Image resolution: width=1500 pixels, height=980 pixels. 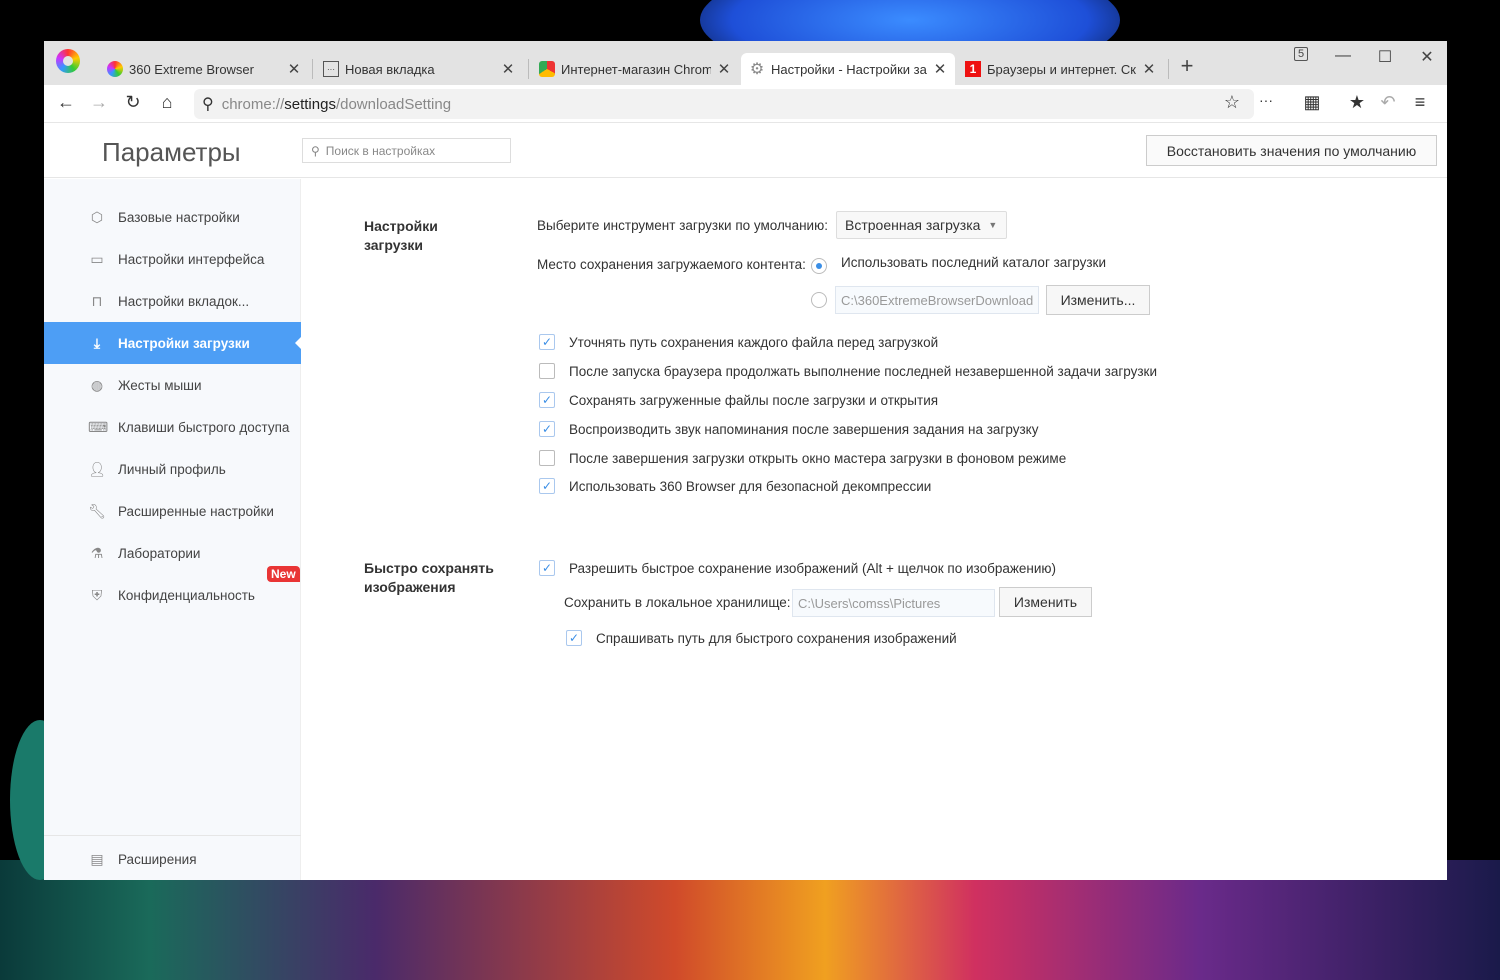 I want to click on image-path-input: C:\Users\comss\Pictures, so click(x=893, y=603).